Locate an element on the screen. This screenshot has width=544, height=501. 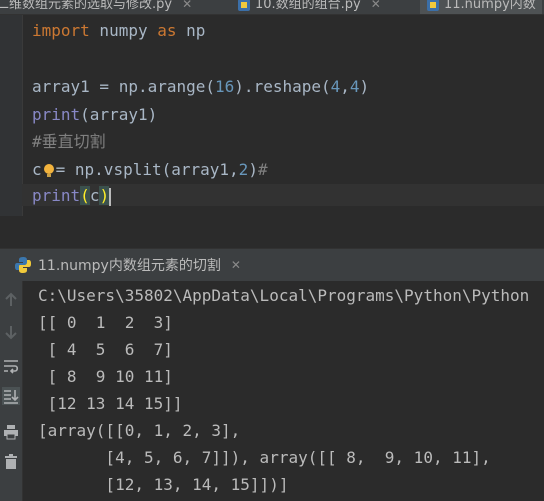
text-caret is located at coordinates (110, 196).